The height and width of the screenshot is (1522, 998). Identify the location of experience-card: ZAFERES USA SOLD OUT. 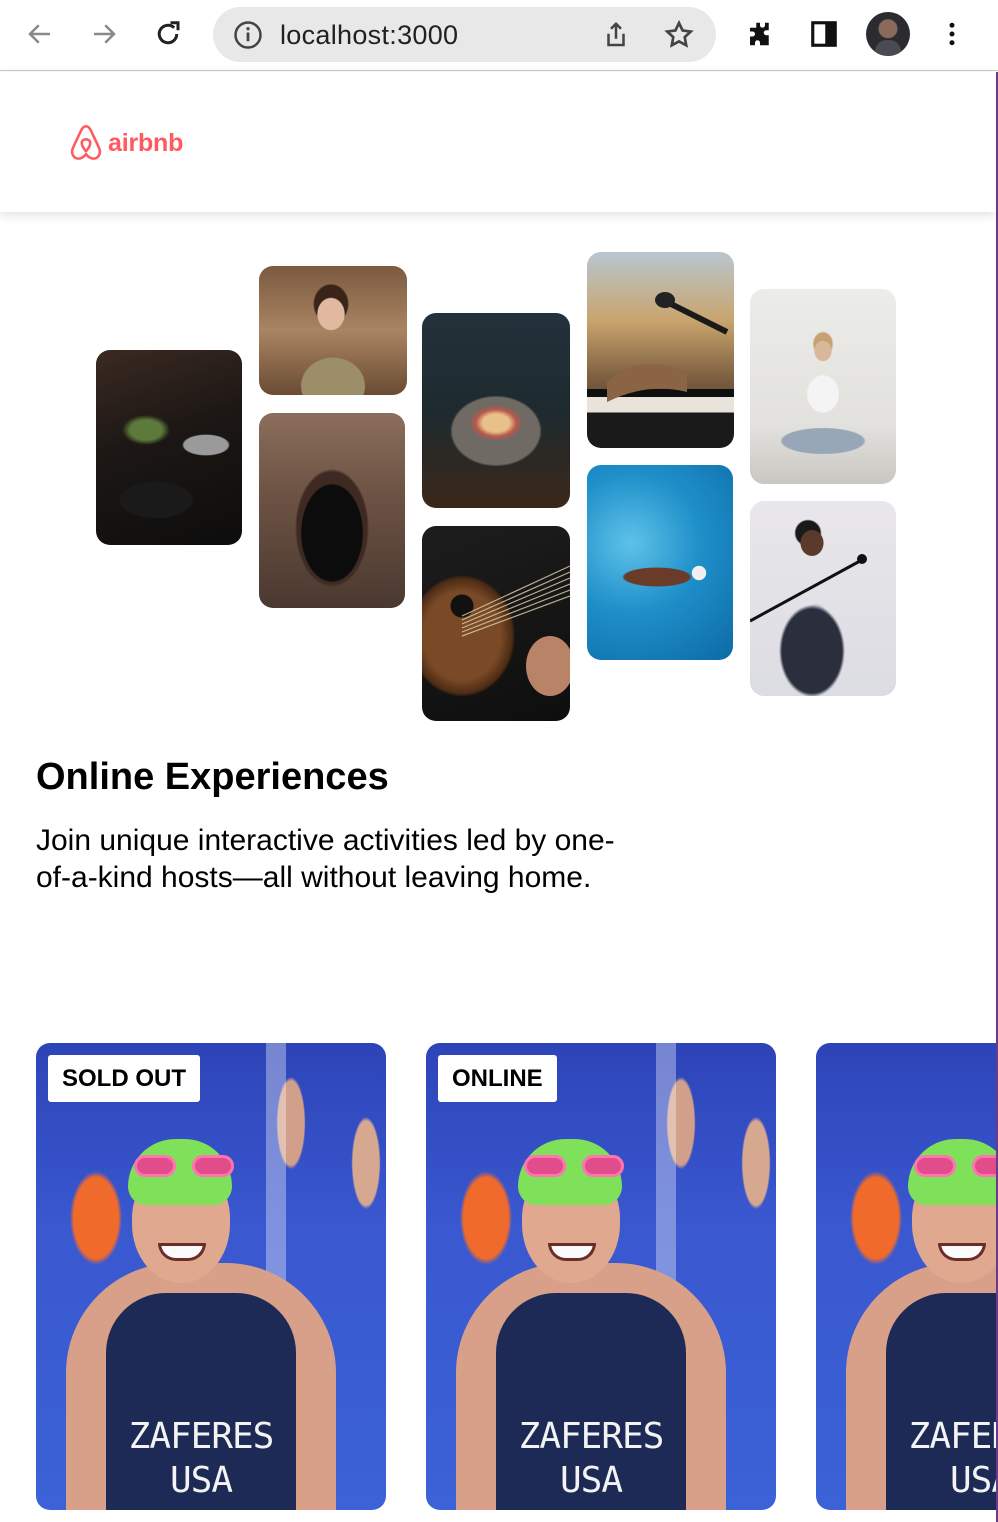
(211, 1276).